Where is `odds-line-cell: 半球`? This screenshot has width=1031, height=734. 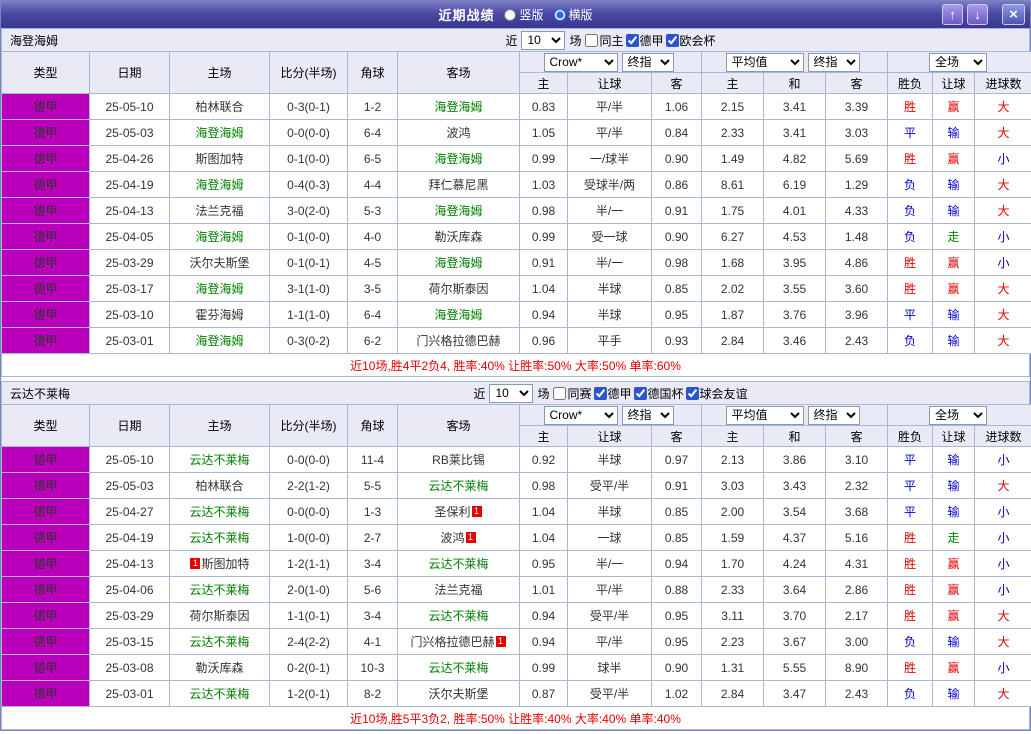
odds-line-cell: 半球 is located at coordinates (609, 459).